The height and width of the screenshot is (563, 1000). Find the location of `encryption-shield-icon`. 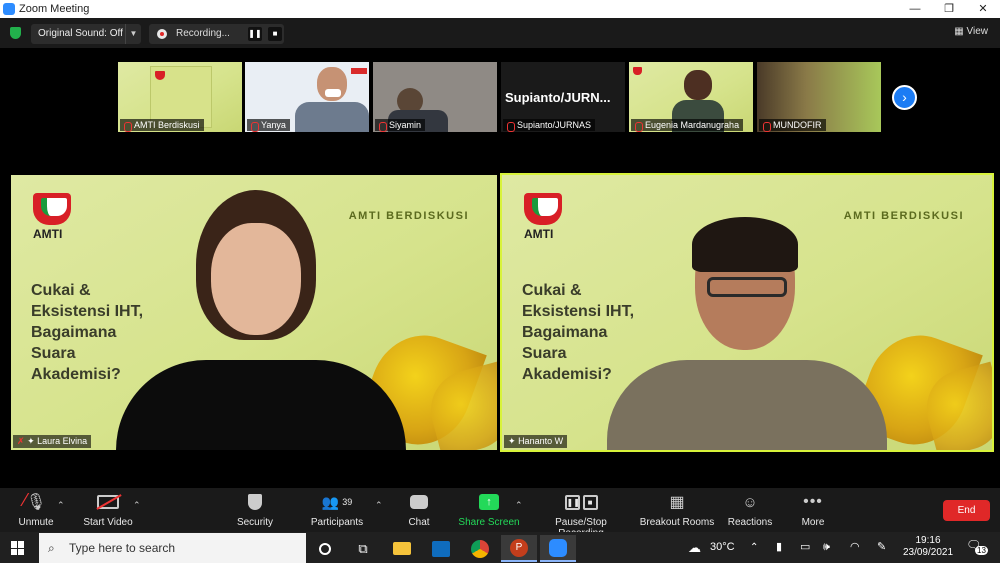

encryption-shield-icon is located at coordinates (15, 33).